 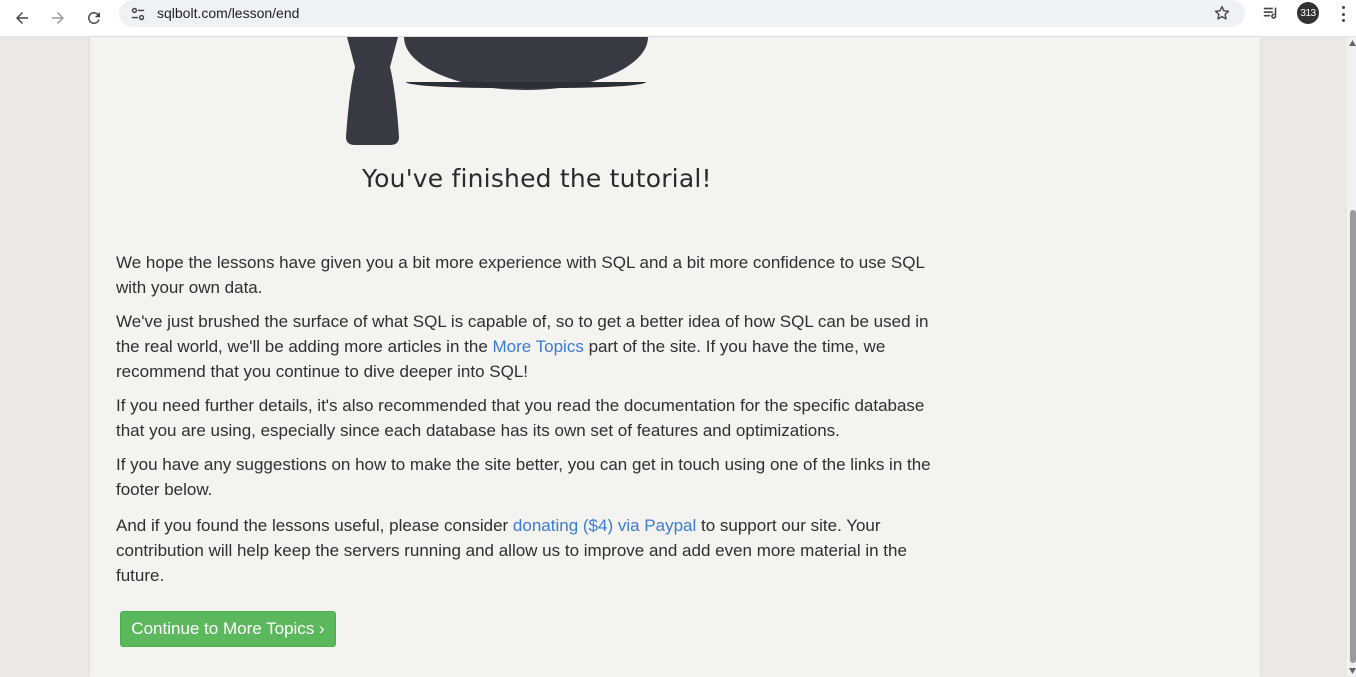 What do you see at coordinates (138, 14) in the screenshot?
I see `site-info-icon` at bounding box center [138, 14].